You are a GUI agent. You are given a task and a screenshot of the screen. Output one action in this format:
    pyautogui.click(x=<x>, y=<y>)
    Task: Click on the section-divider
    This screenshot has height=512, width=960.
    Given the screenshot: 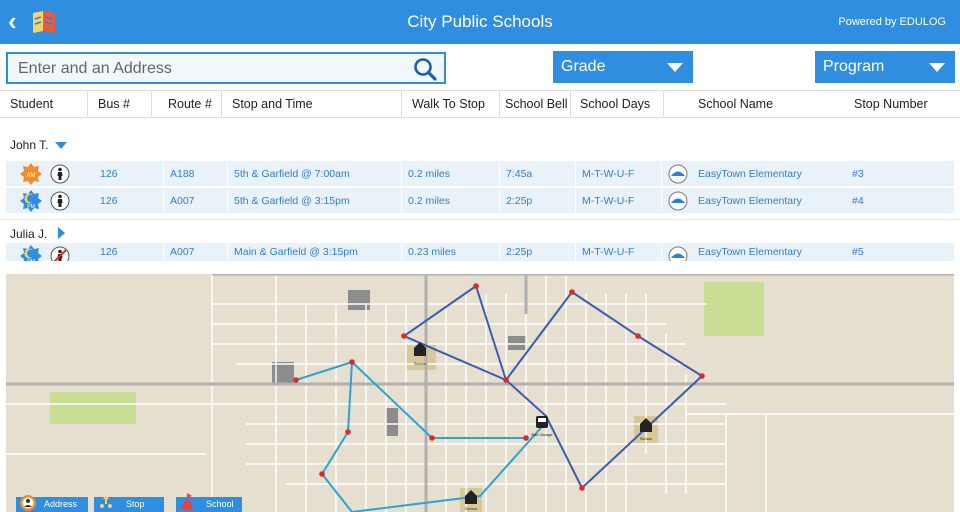 What is the action you would take?
    pyautogui.click(x=480, y=268)
    